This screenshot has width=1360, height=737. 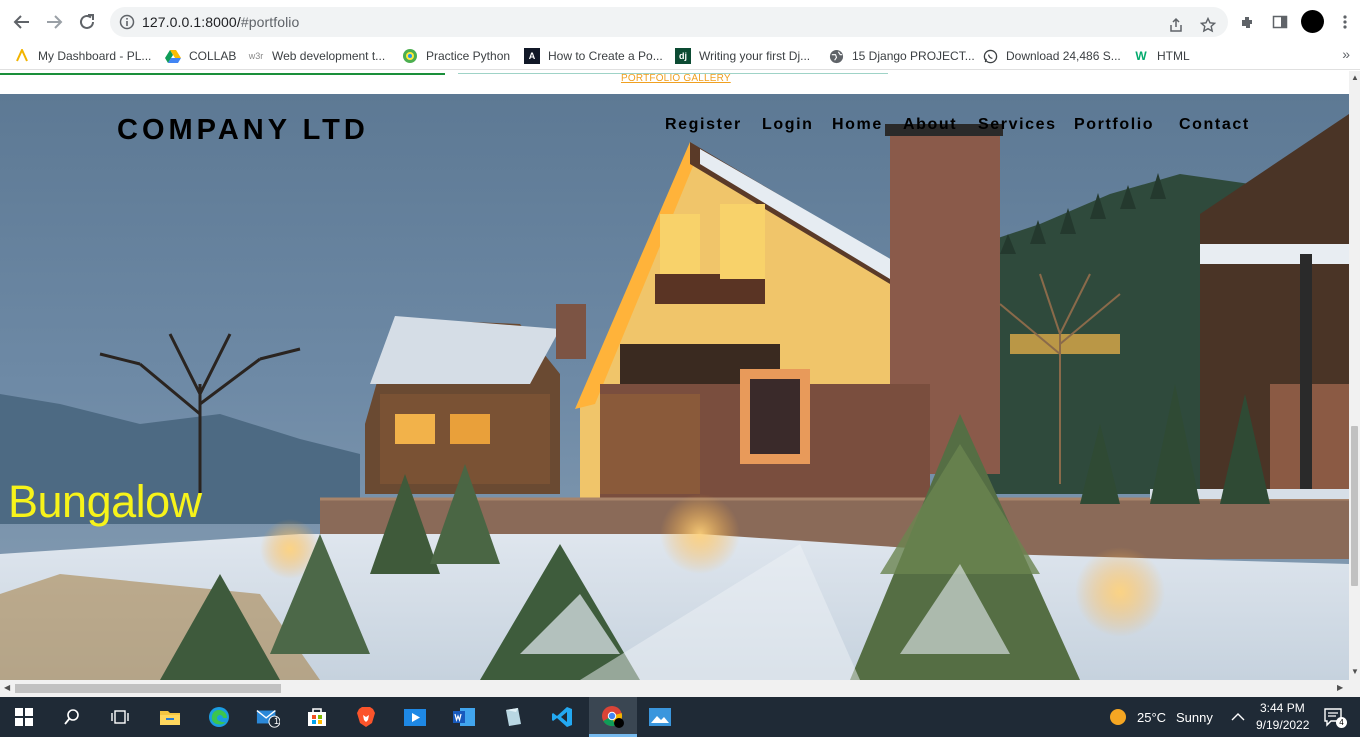 What do you see at coordinates (127, 24) in the screenshot?
I see `site-info-icon` at bounding box center [127, 24].